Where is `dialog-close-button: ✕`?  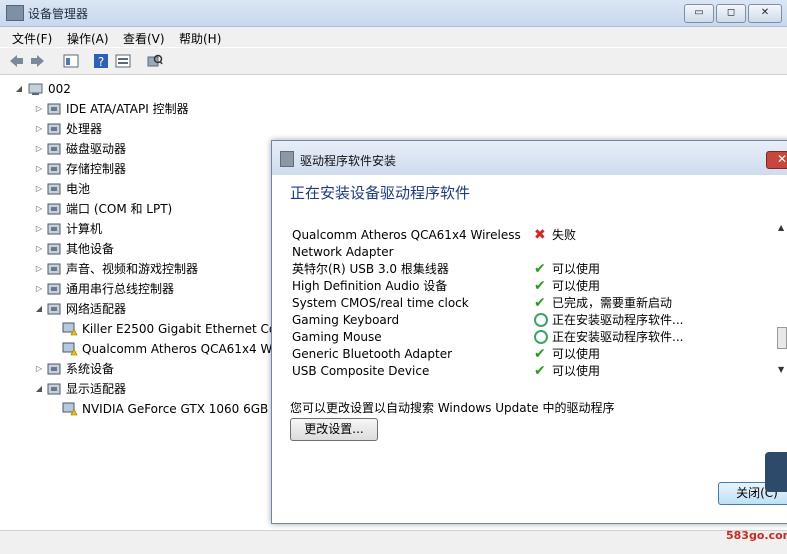
dialog-close-button: ✕ is located at coordinates (776, 160).